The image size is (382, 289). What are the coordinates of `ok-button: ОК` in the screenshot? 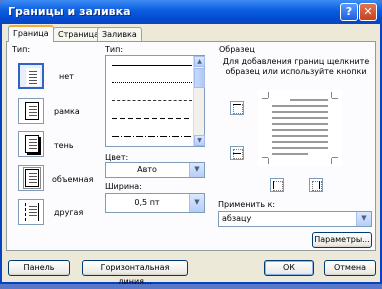 It's located at (289, 268).